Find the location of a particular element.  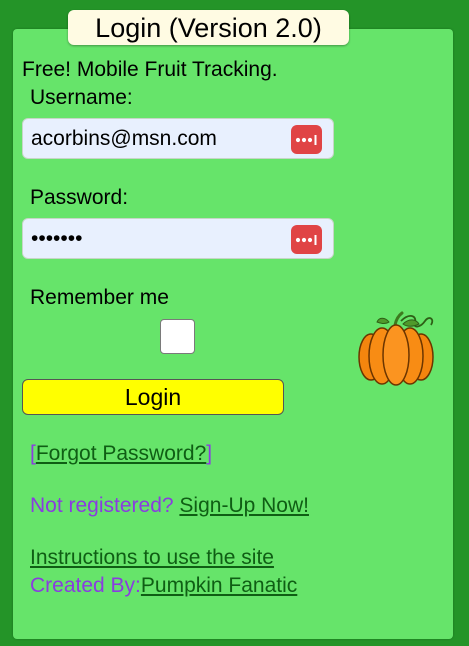

password-field is located at coordinates (161, 238).